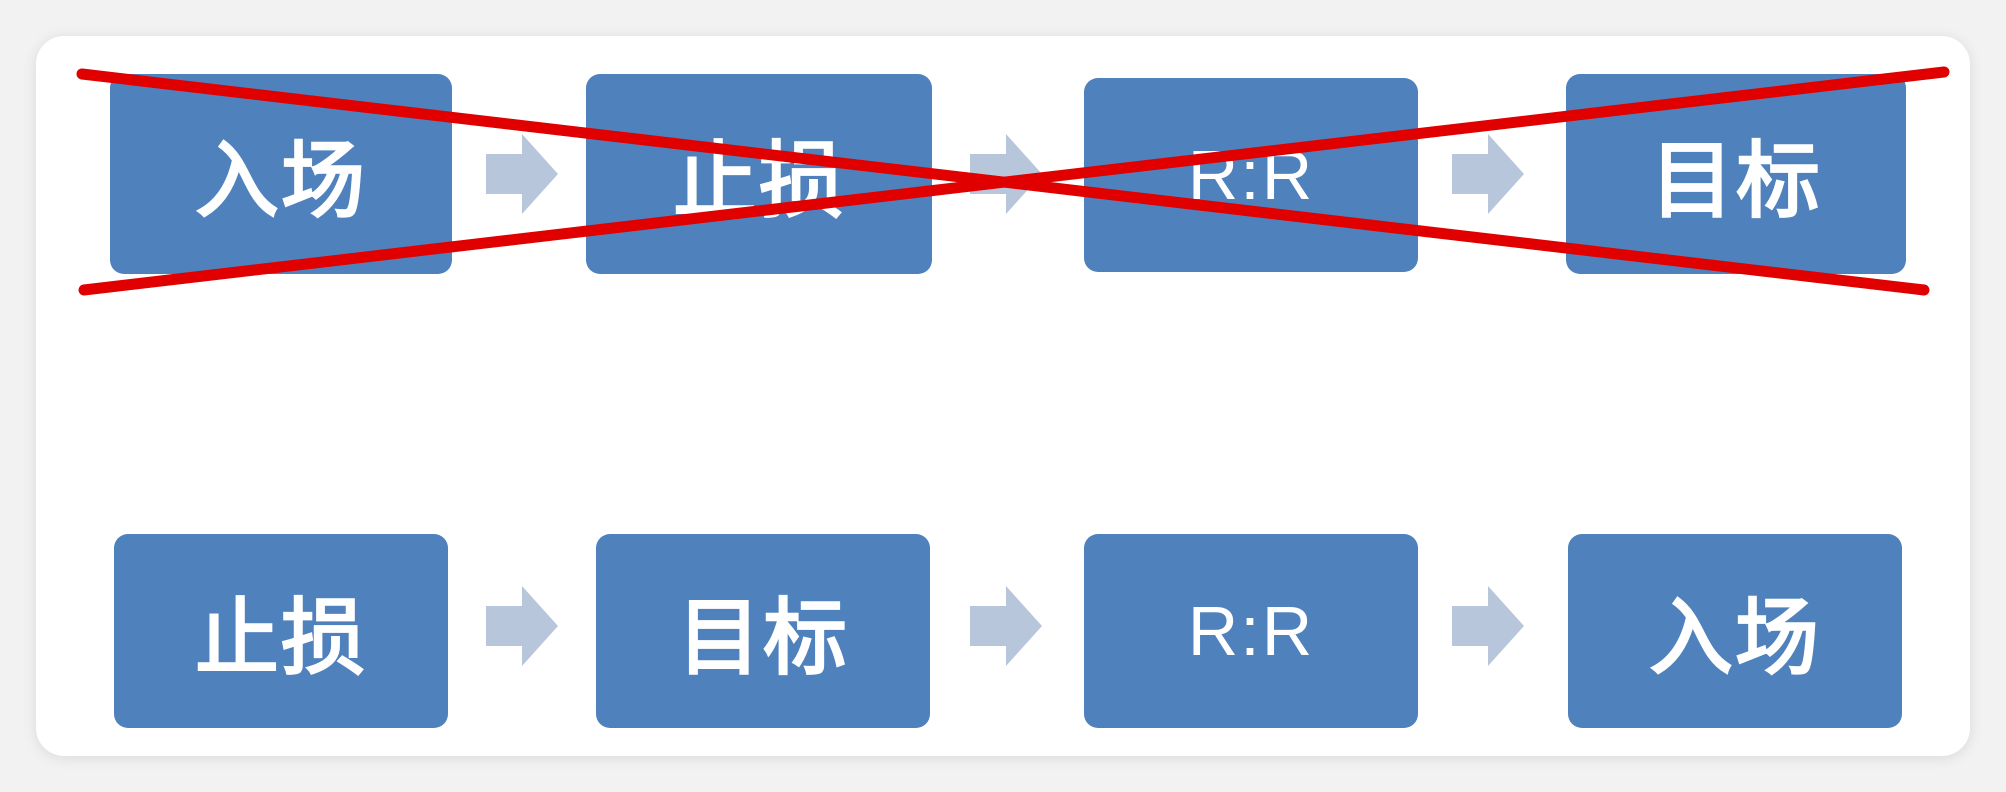 This screenshot has height=792, width=2006. I want to click on top-step-2: 止损, so click(759, 174).